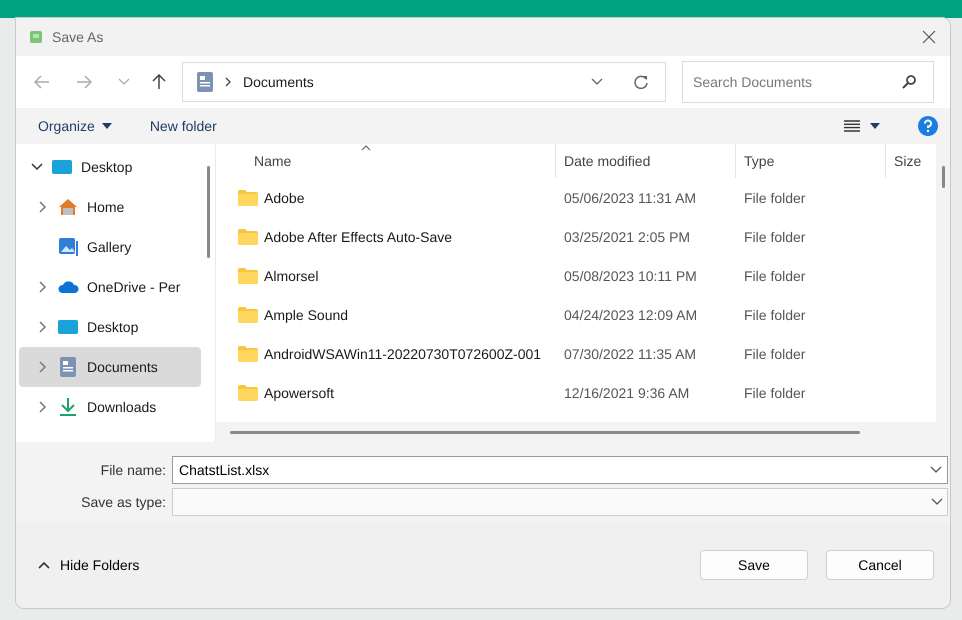 The width and height of the screenshot is (962, 620). Describe the element at coordinates (306, 314) in the screenshot. I see `file-name: Ample Sound` at that location.